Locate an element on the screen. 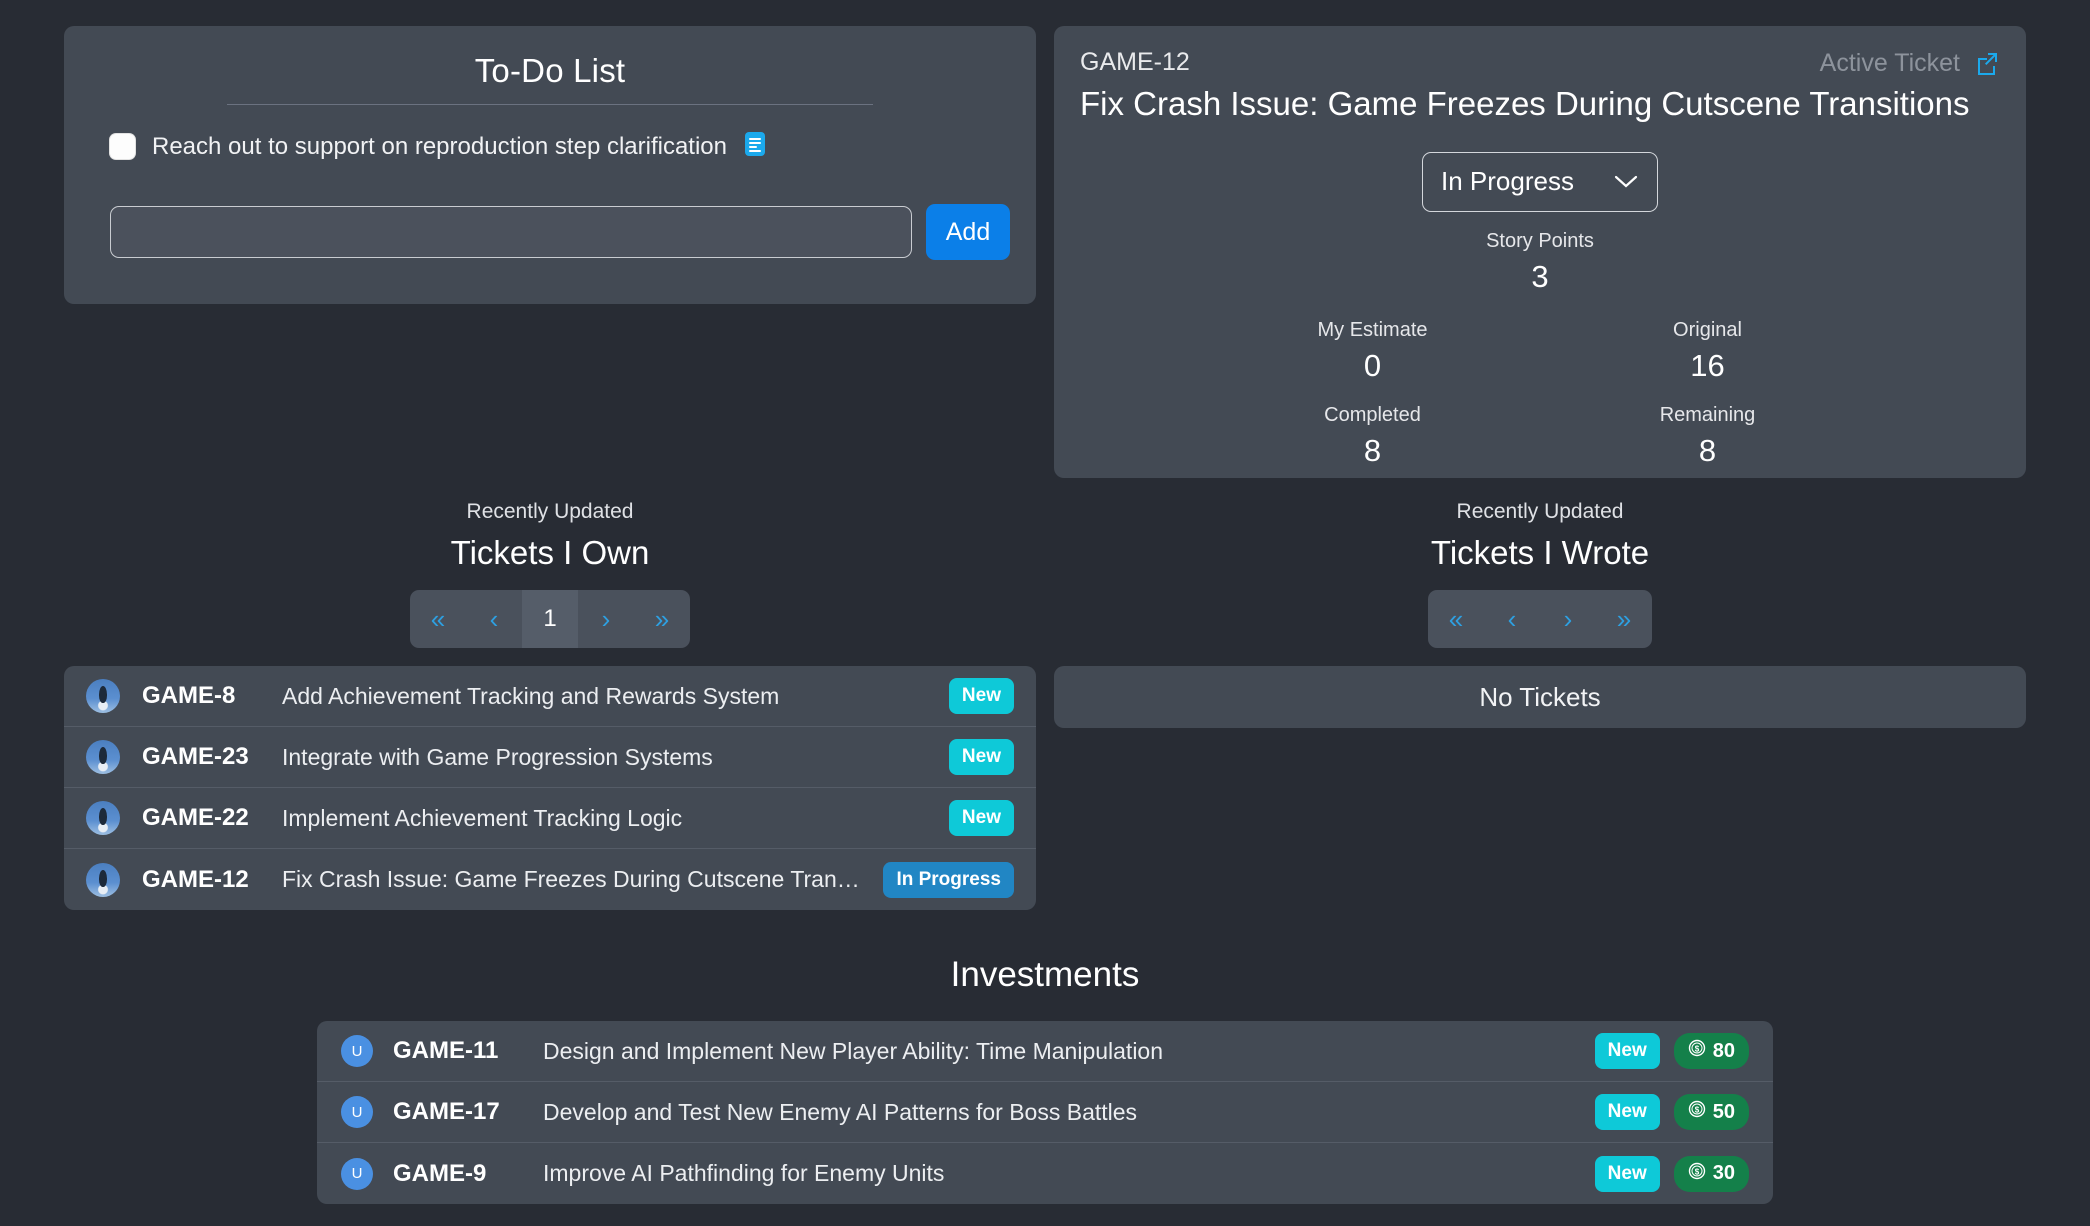 The width and height of the screenshot is (2090, 1226). ticket-key: GAME-8 is located at coordinates (189, 695).